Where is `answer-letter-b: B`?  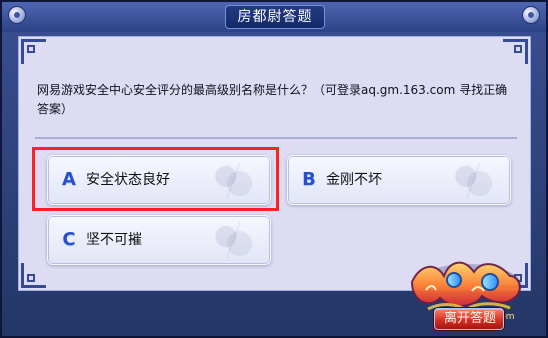
answer-letter-b: B is located at coordinates (309, 179).